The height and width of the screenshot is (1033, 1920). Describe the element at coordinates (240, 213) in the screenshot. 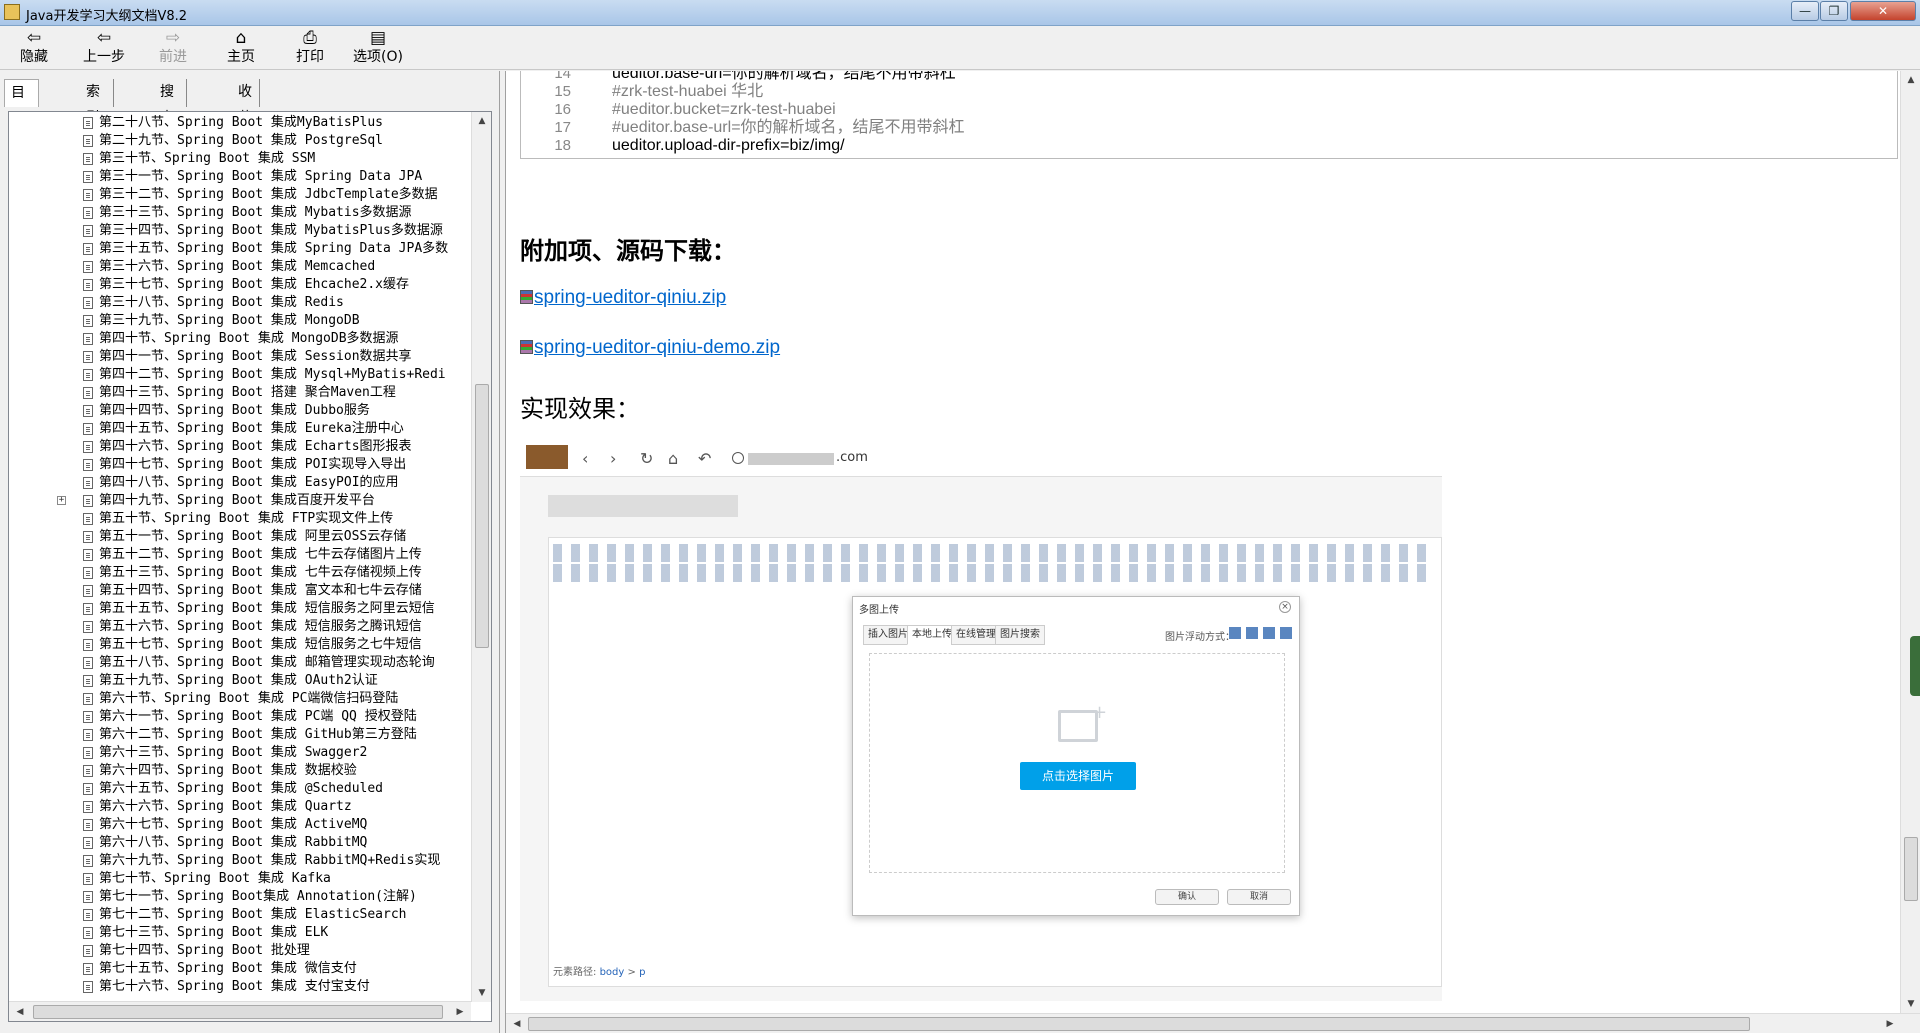

I see `tree-item: 第三十三节、Spring Boot 集成 Mybatis多数据源` at that location.